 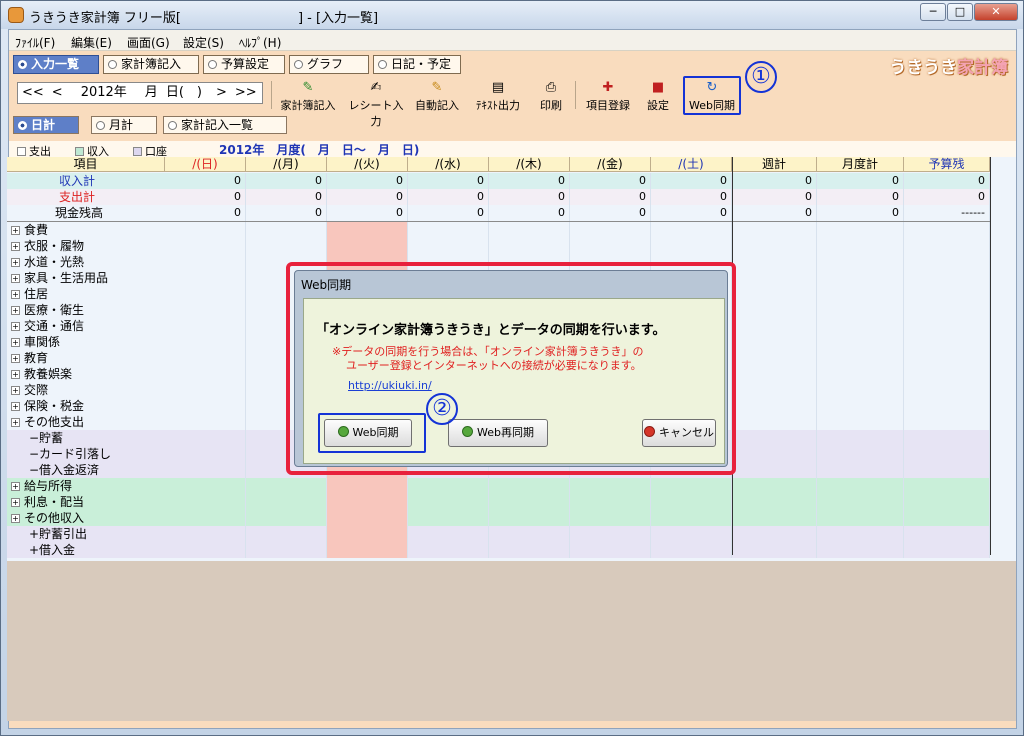 What do you see at coordinates (498, 96) in the screenshot?
I see `text-export-button: ▤ ﾃｷｽﾄ出力` at bounding box center [498, 96].